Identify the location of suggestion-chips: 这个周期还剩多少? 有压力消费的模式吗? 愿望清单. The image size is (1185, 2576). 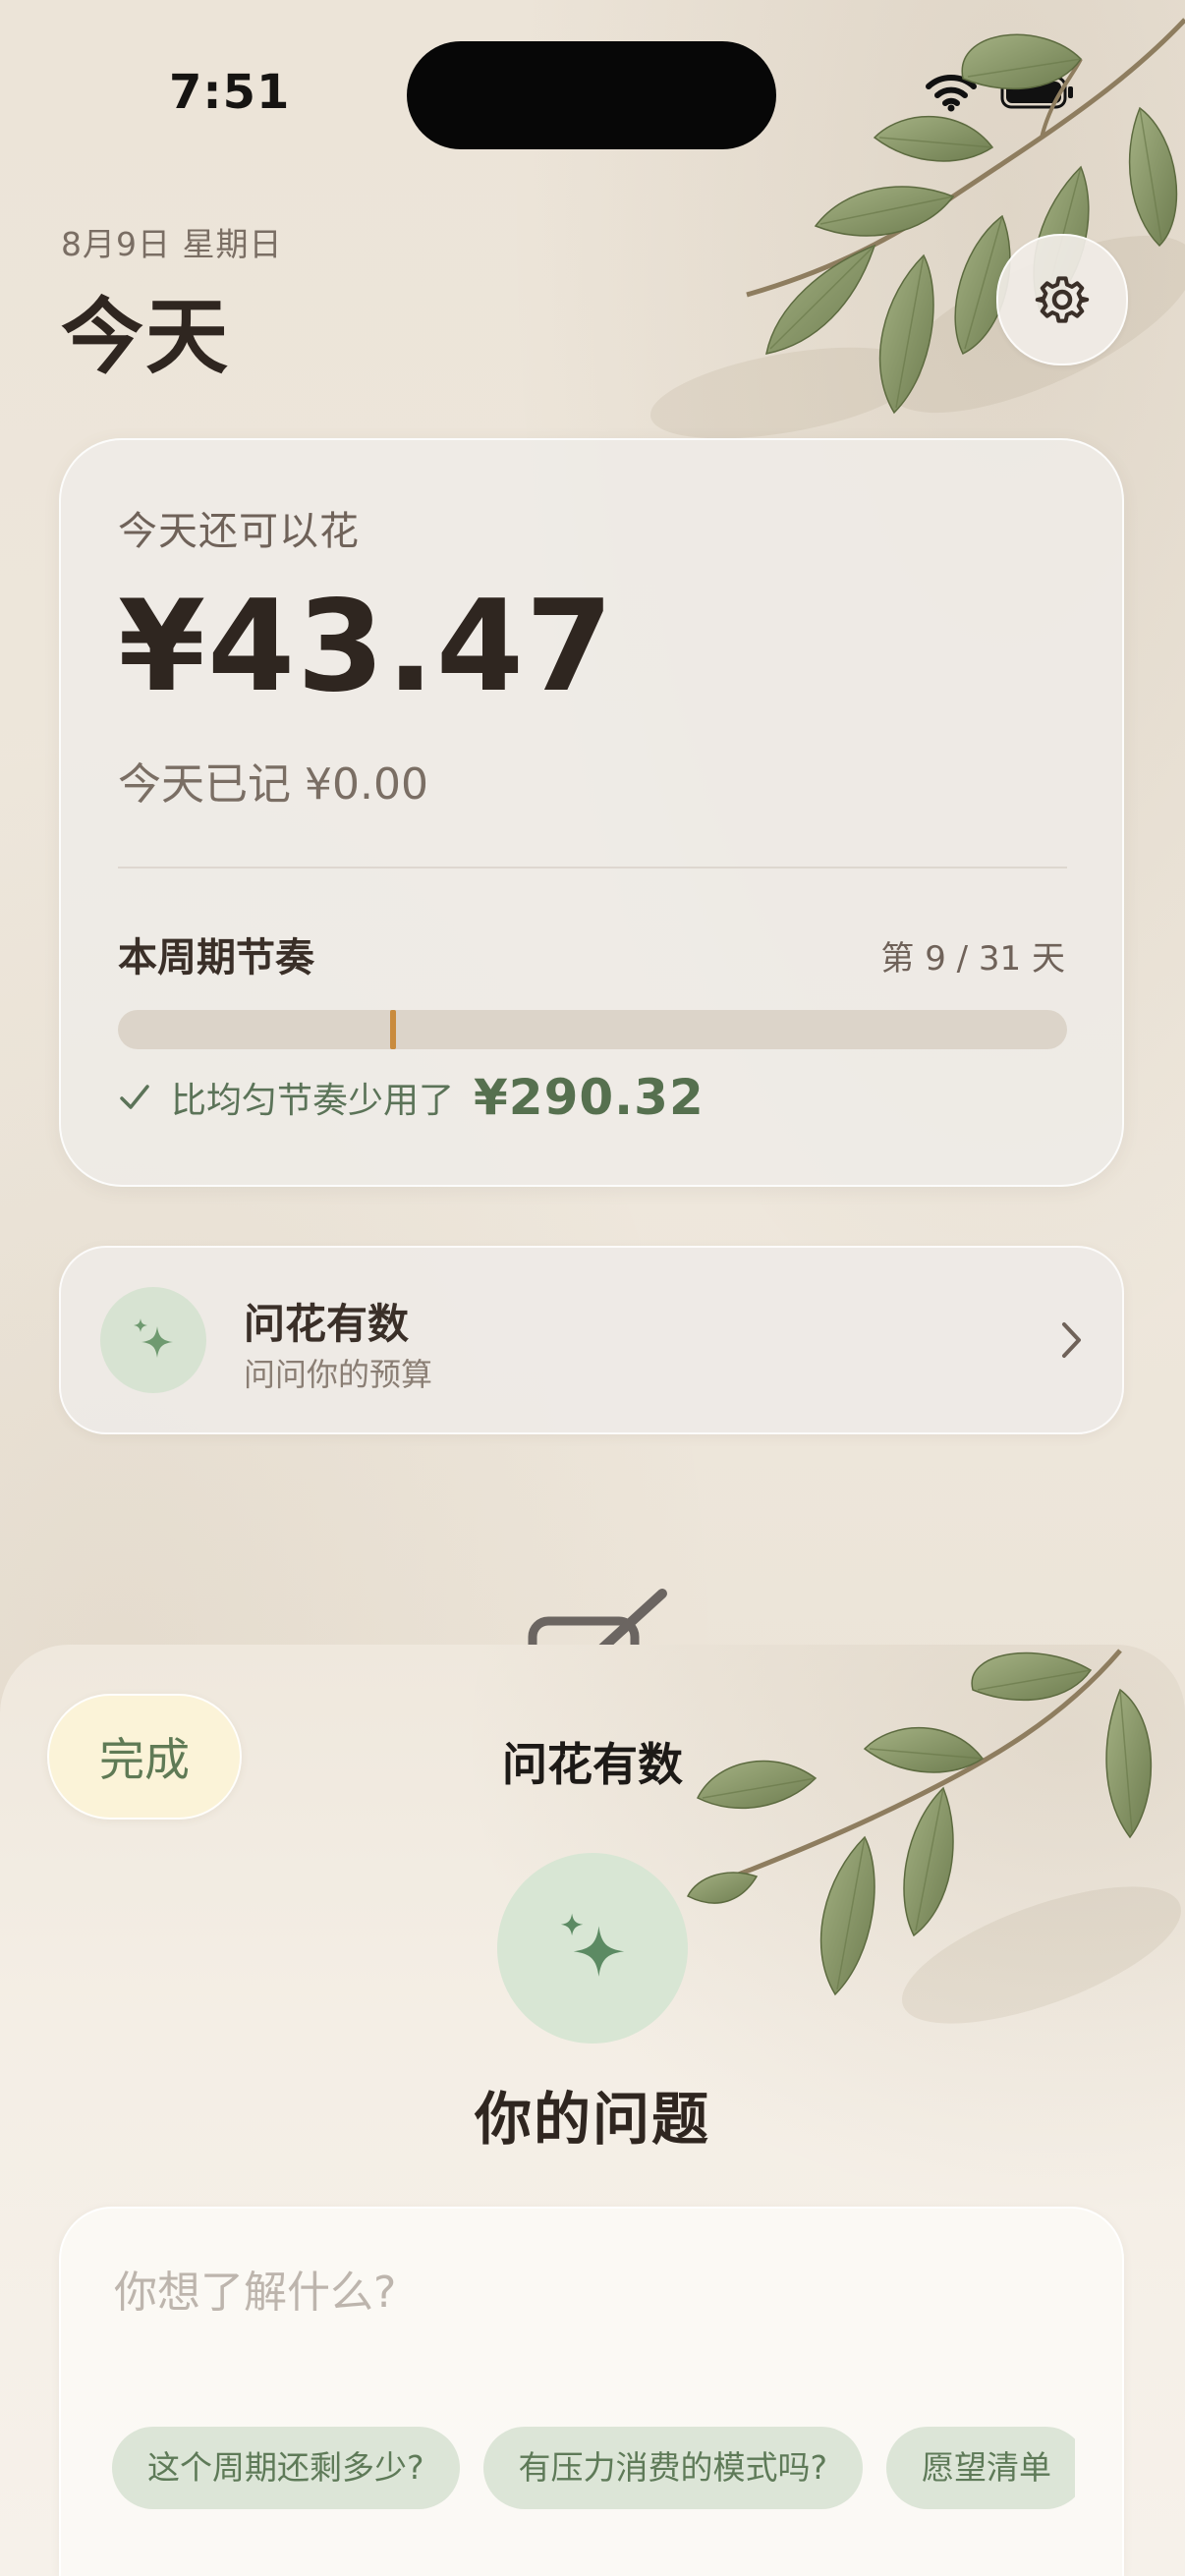
(594, 2471).